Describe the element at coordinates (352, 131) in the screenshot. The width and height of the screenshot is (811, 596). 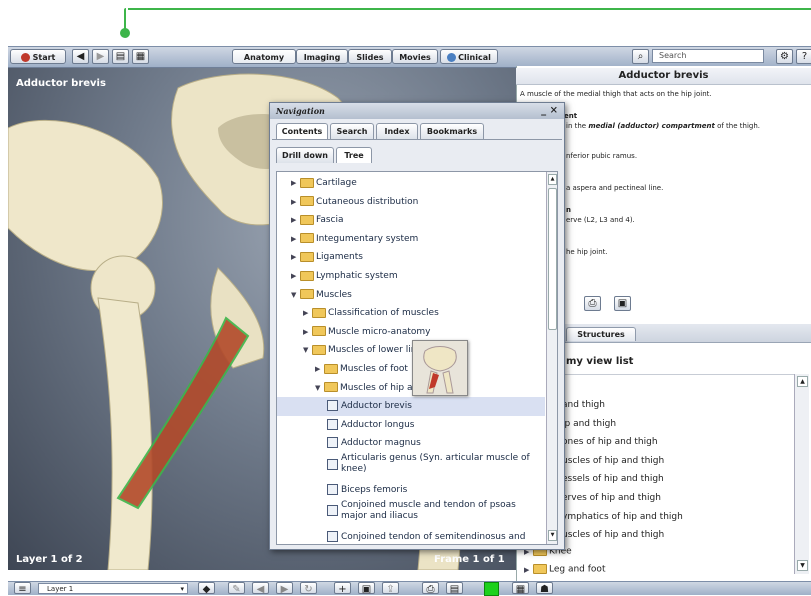
I see `nav-tab-search: Search` at that location.